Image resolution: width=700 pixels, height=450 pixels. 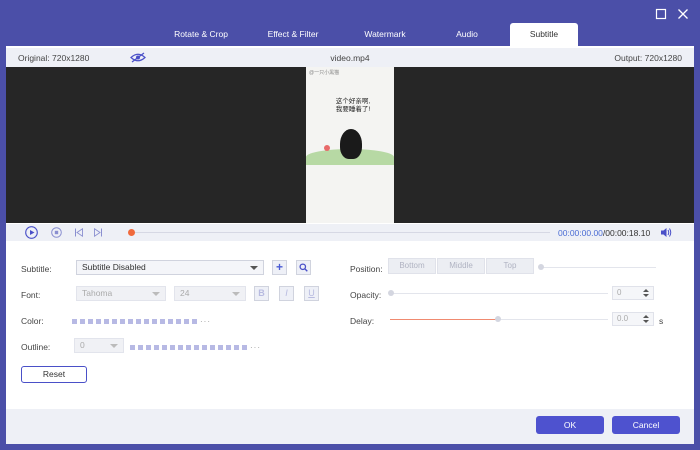 I want to click on ok-button: OK, so click(x=570, y=425).